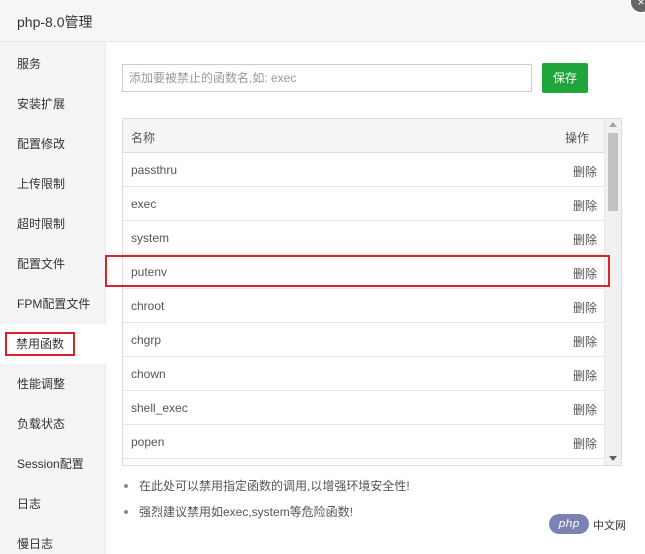  I want to click on sidebar-item-config-edit: 配置修改, so click(53, 144).